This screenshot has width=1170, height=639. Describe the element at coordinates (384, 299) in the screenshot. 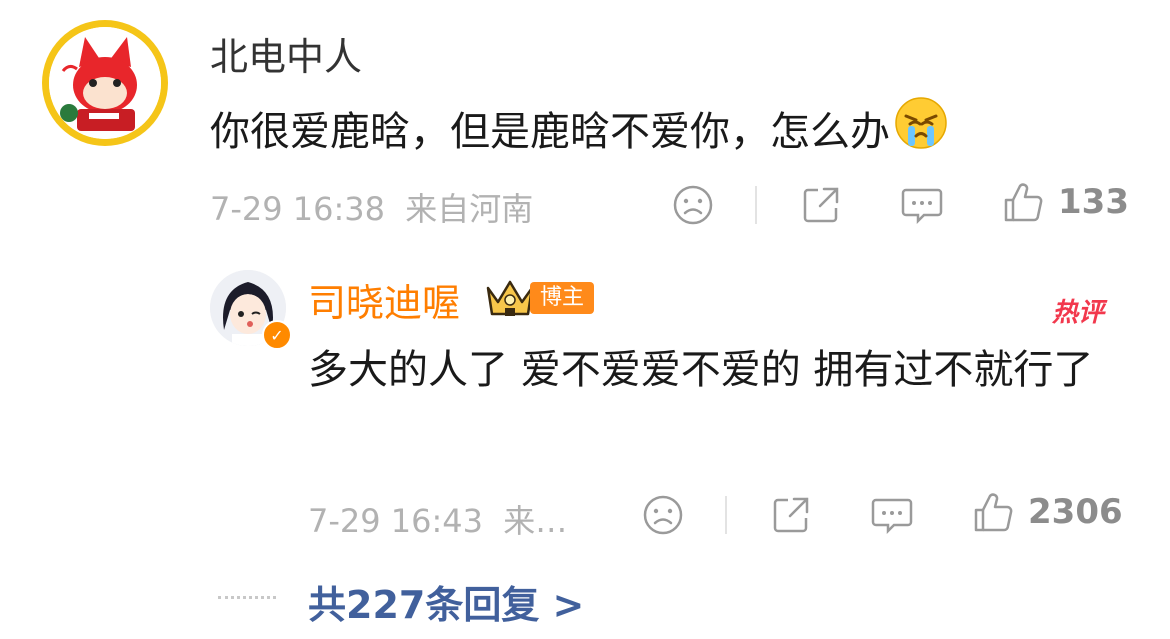

I see `replier-username: 司晓迪喔` at that location.